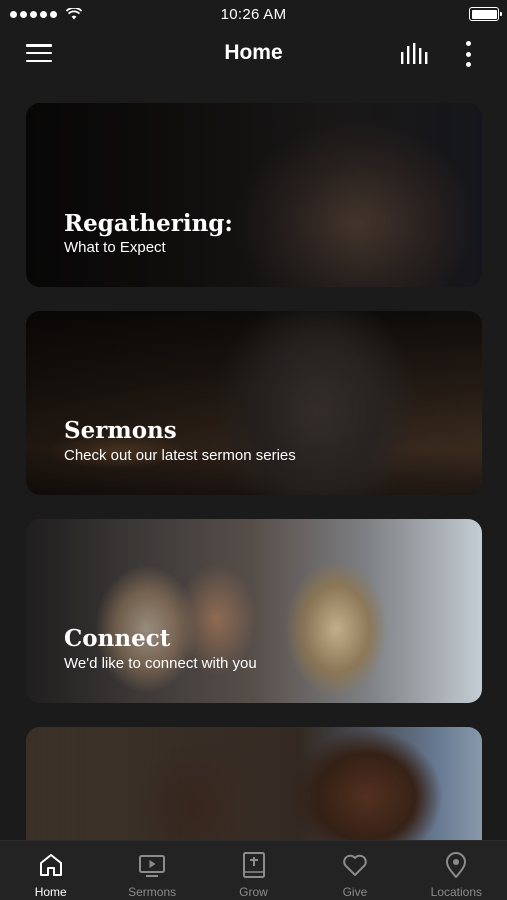 This screenshot has width=507, height=900. Describe the element at coordinates (120, 430) in the screenshot. I see `card-title: Sermons` at that location.